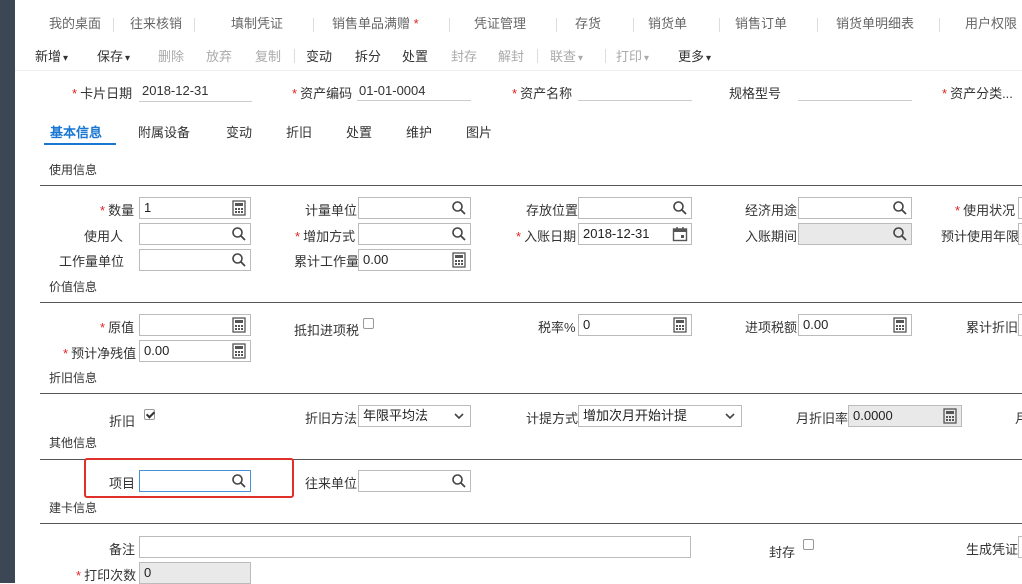 The height and width of the screenshot is (584, 1022). What do you see at coordinates (117, 210) in the screenshot?
I see `quantity-label: * 数量` at bounding box center [117, 210].